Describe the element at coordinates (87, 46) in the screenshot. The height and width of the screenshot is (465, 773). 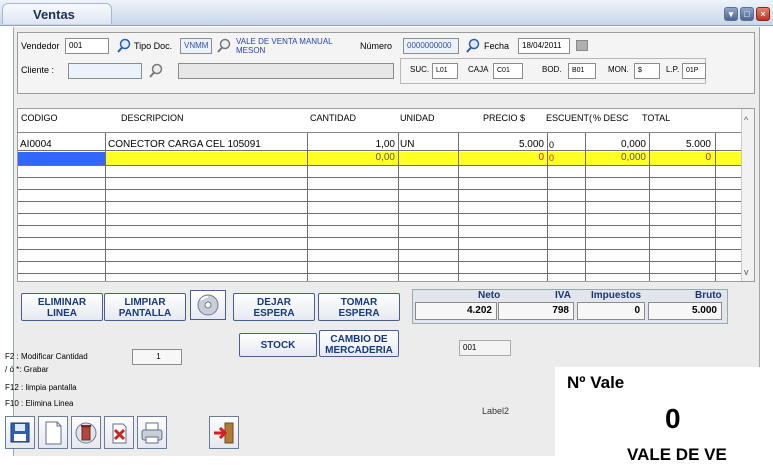
I see `vendedor-field: 001` at that location.